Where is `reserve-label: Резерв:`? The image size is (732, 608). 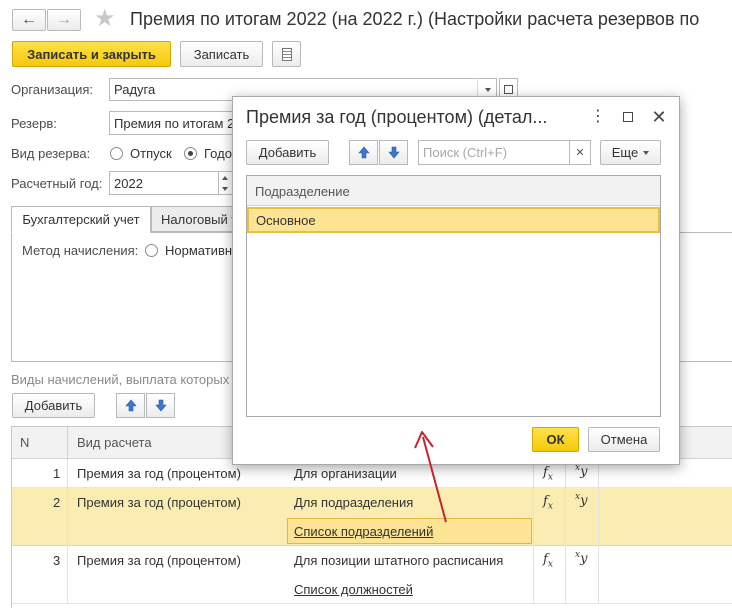 reserve-label: Резерв: is located at coordinates (34, 123).